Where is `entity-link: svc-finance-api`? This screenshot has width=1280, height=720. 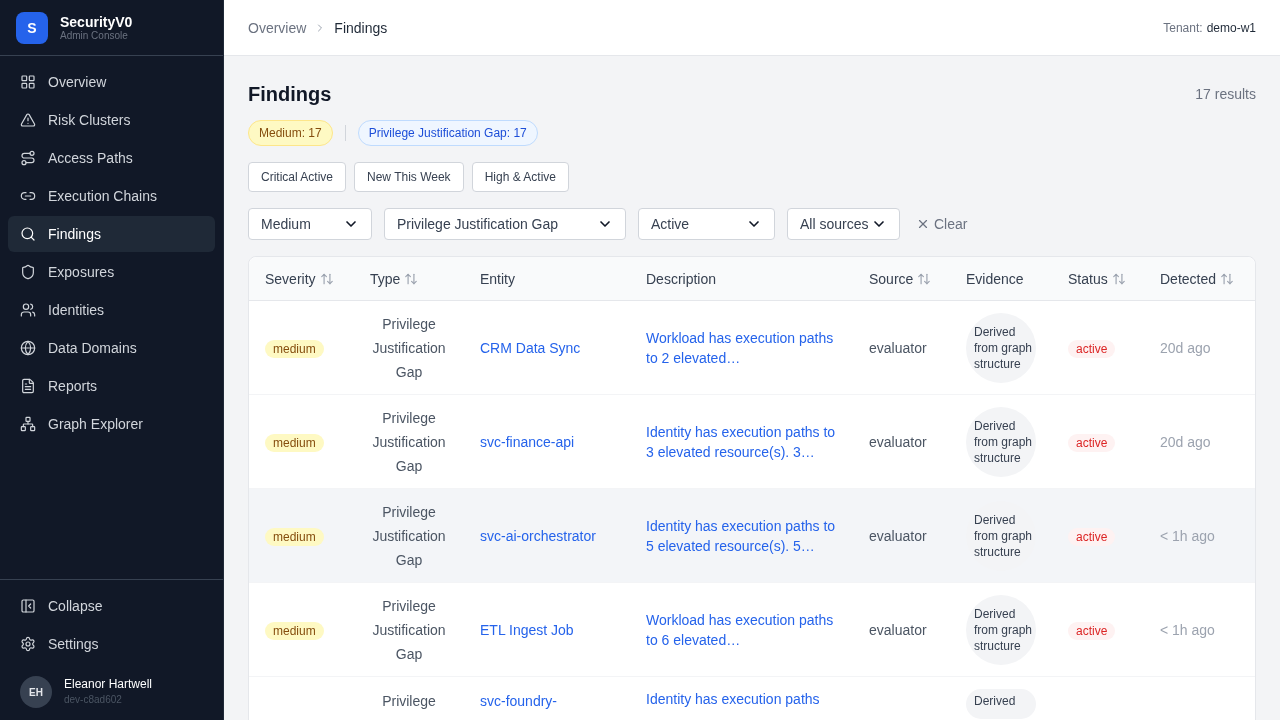 entity-link: svc-finance-api is located at coordinates (527, 441).